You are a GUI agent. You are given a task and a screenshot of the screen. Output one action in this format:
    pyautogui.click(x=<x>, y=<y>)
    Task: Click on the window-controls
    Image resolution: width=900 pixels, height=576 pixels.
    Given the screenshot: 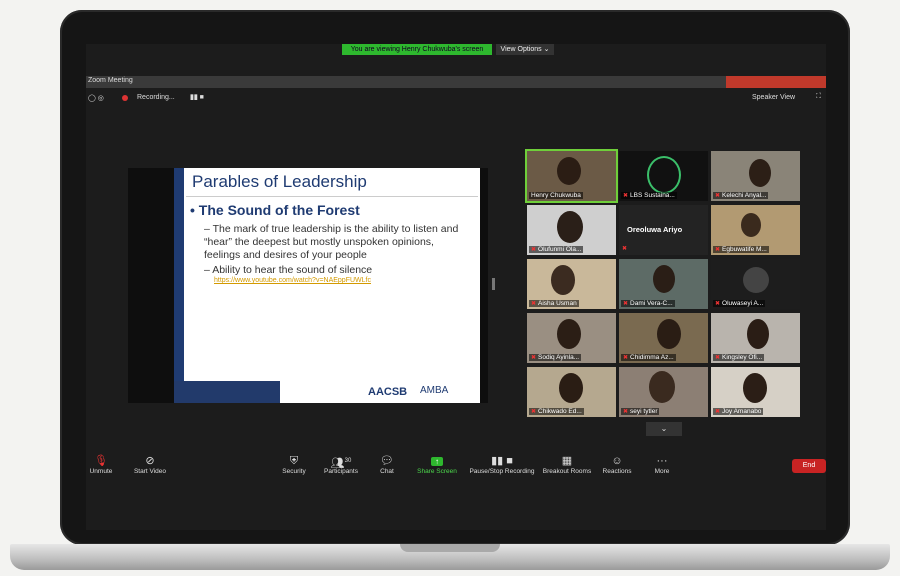 What is the action you would take?
    pyautogui.click(x=776, y=82)
    